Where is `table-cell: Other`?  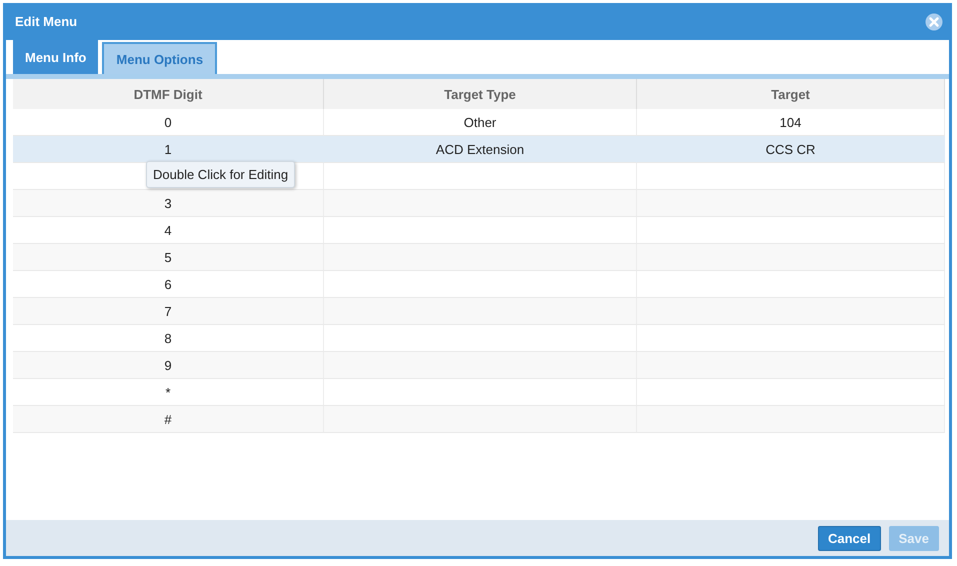
table-cell: Other is located at coordinates (480, 122).